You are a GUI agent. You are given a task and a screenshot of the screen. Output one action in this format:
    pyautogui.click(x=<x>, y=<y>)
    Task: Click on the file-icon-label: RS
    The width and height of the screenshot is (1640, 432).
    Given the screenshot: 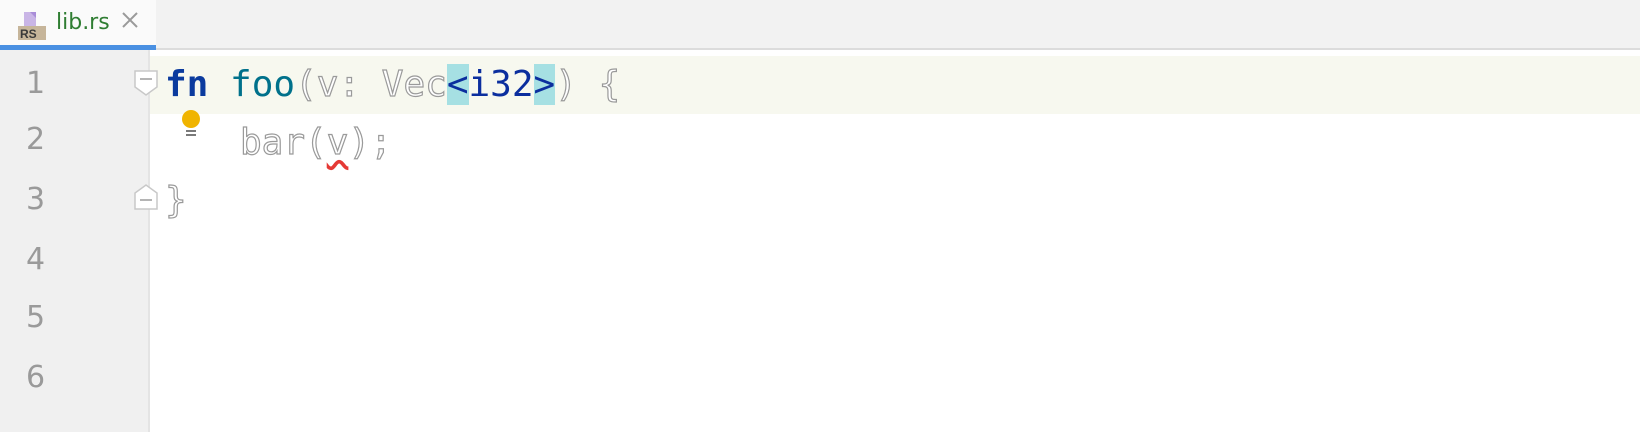 What is the action you would take?
    pyautogui.click(x=28, y=33)
    